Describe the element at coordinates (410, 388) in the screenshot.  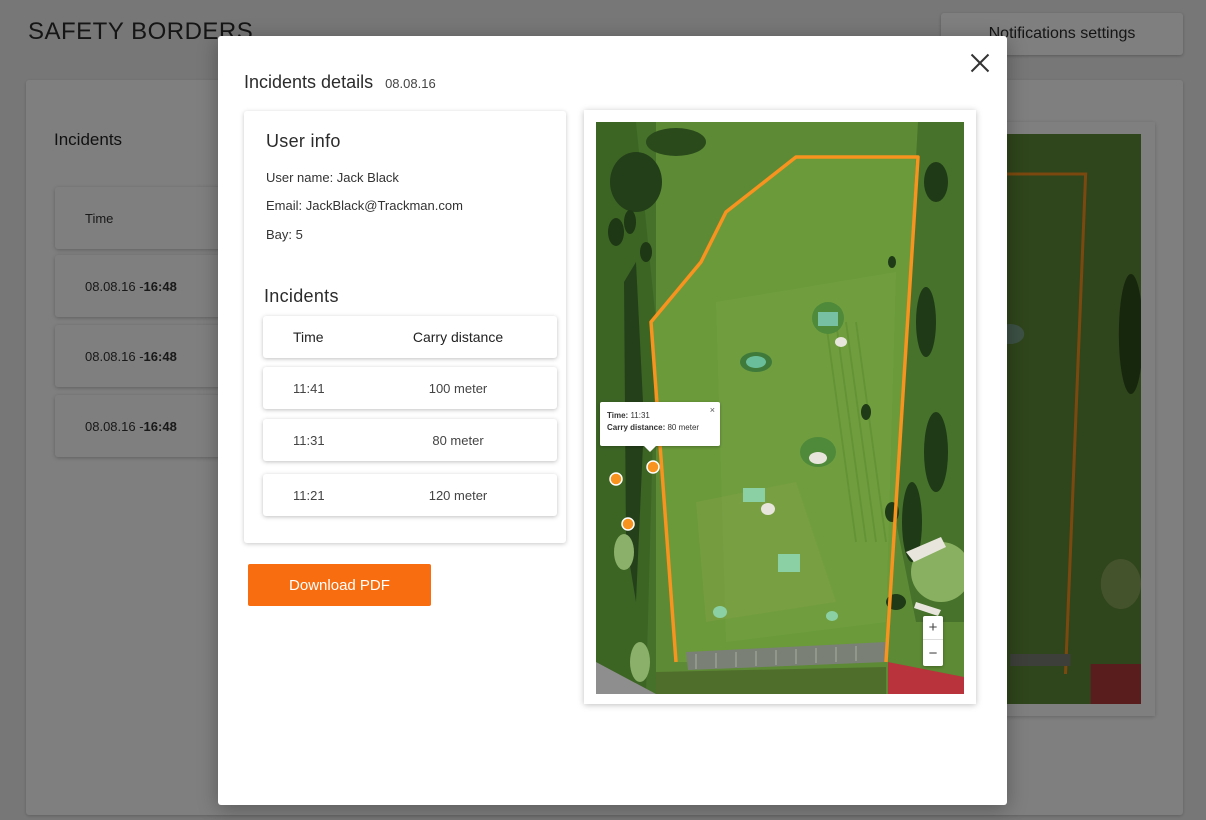
I see `incident-row: 11:41 100 meter` at that location.